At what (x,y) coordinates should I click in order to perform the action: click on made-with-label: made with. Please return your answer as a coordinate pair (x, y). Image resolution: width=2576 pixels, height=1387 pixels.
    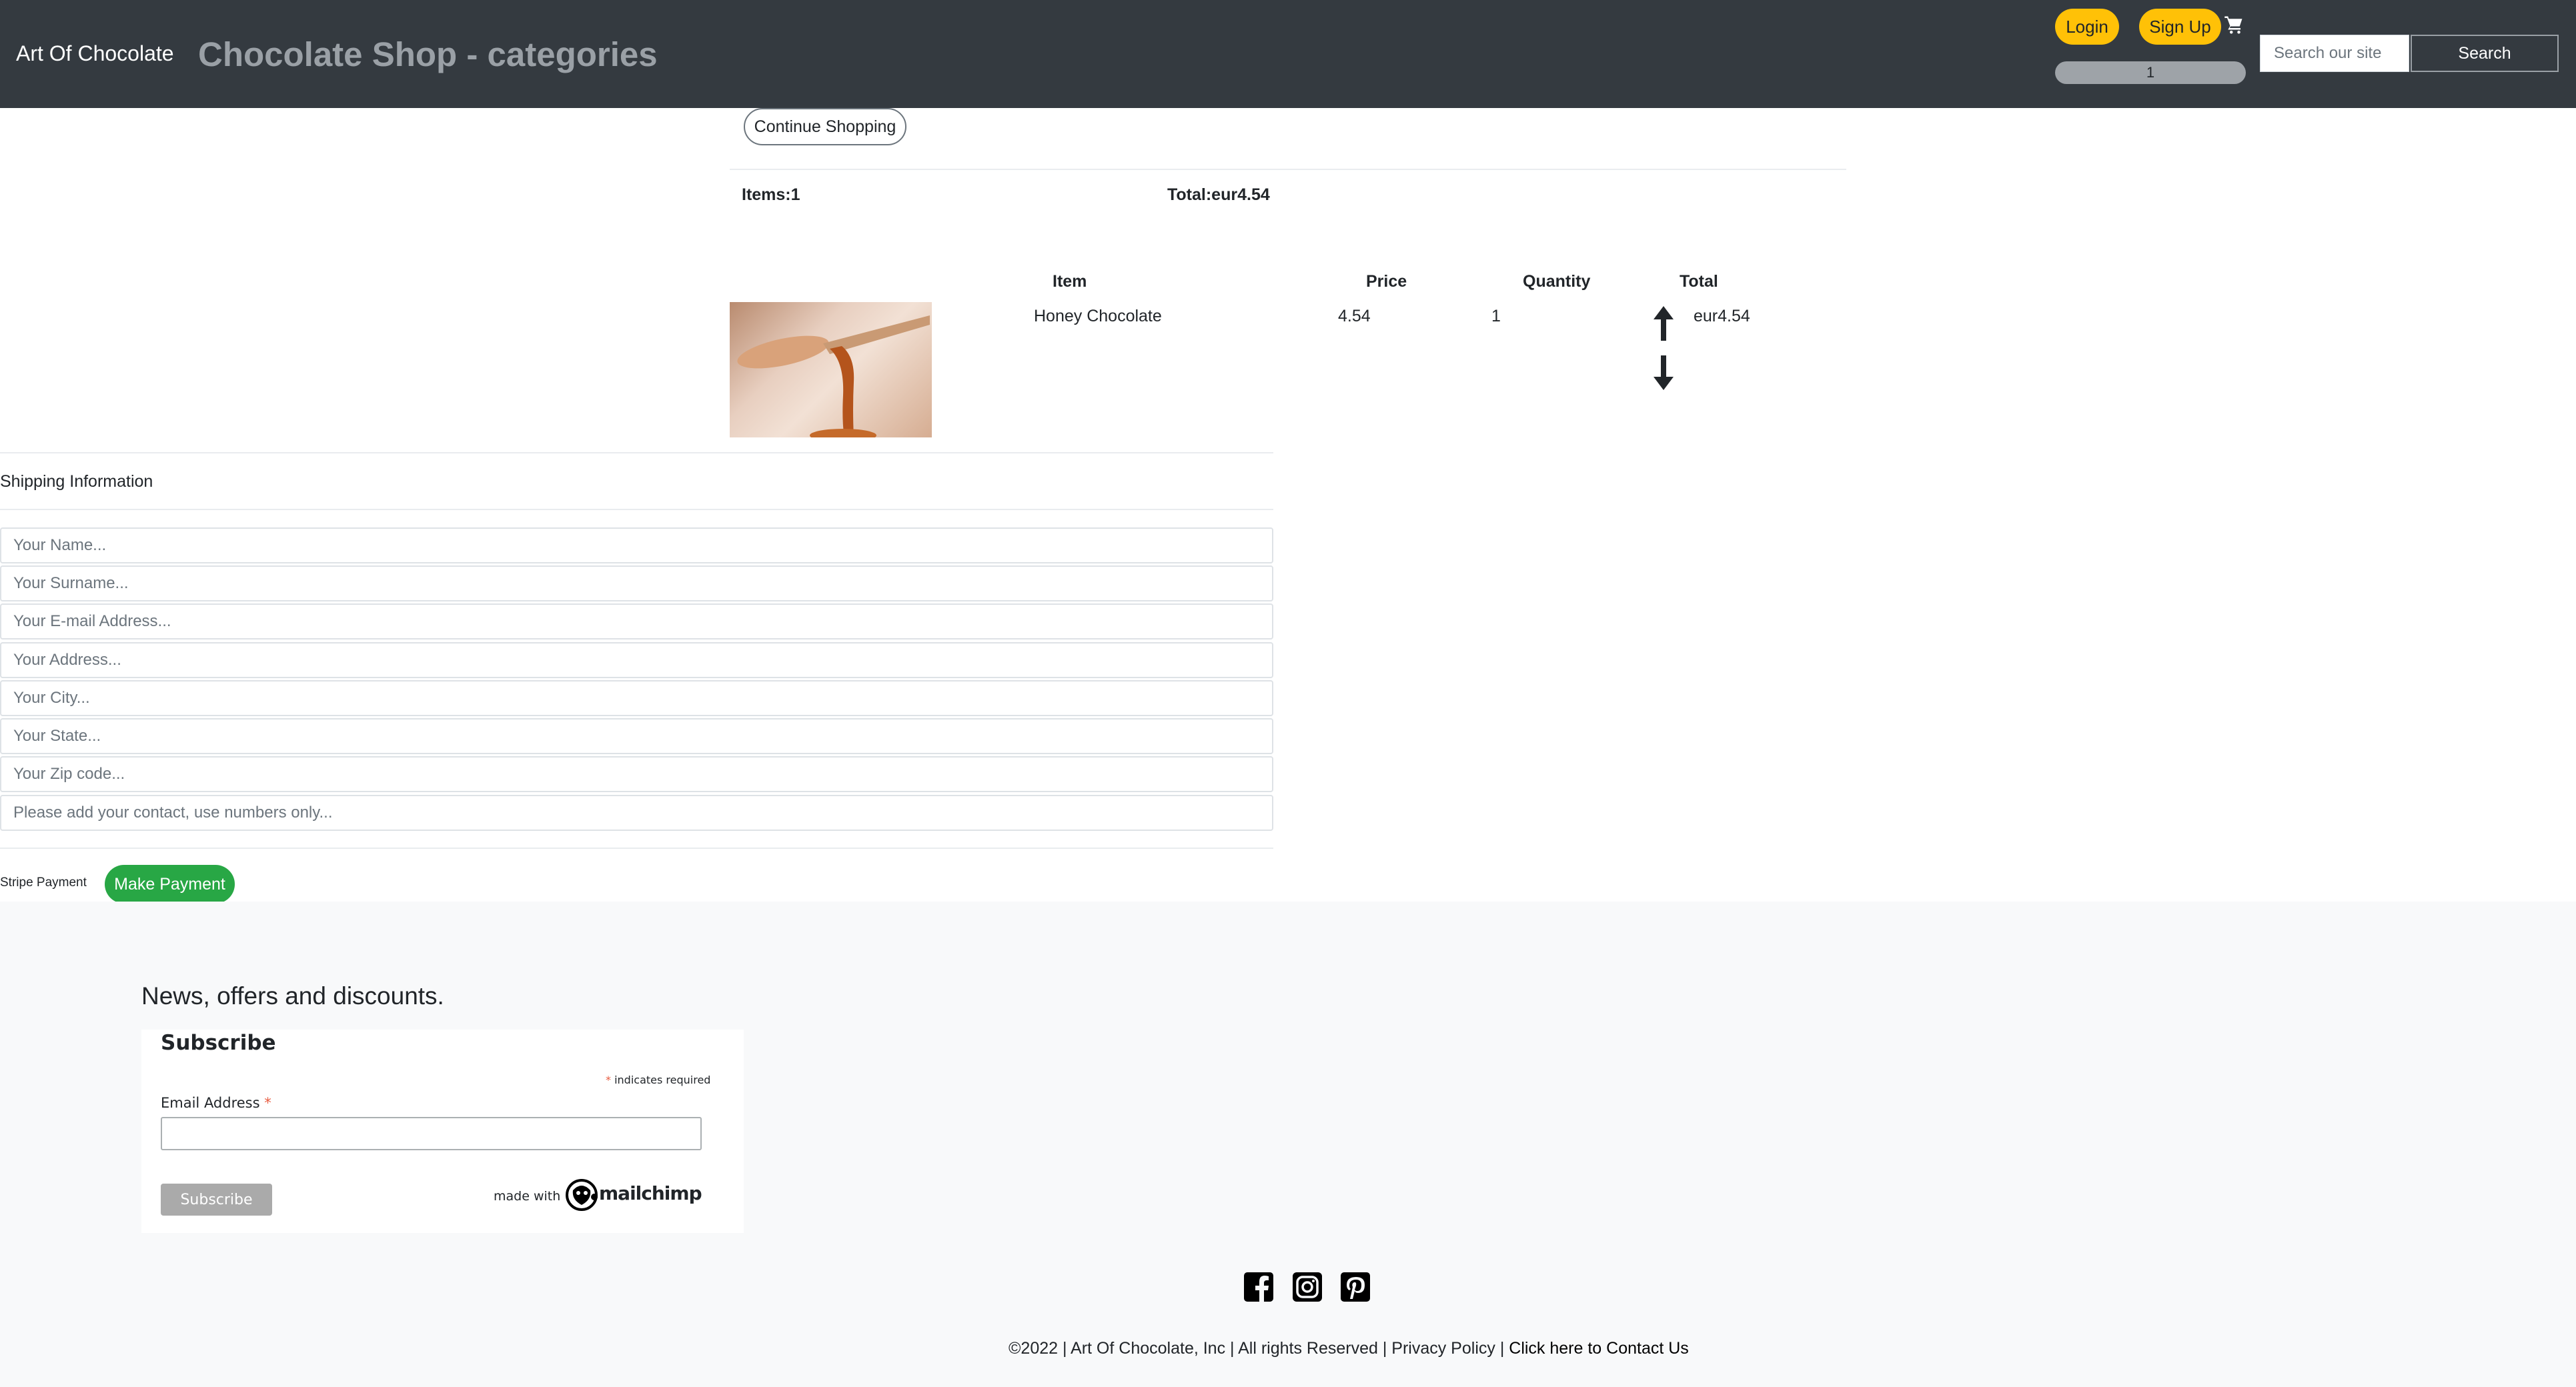
    Looking at the image, I should click on (527, 1196).